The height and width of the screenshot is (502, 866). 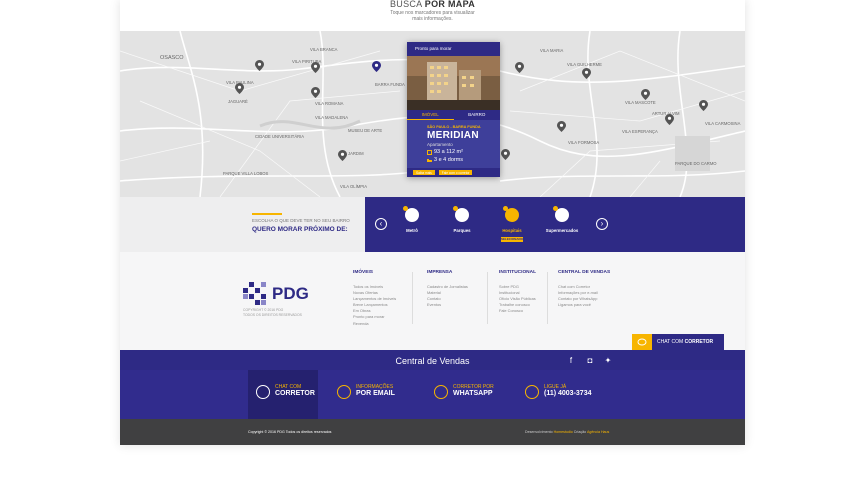 What do you see at coordinates (390, 84) in the screenshot?
I see `map-label: BARRA FUNDA` at bounding box center [390, 84].